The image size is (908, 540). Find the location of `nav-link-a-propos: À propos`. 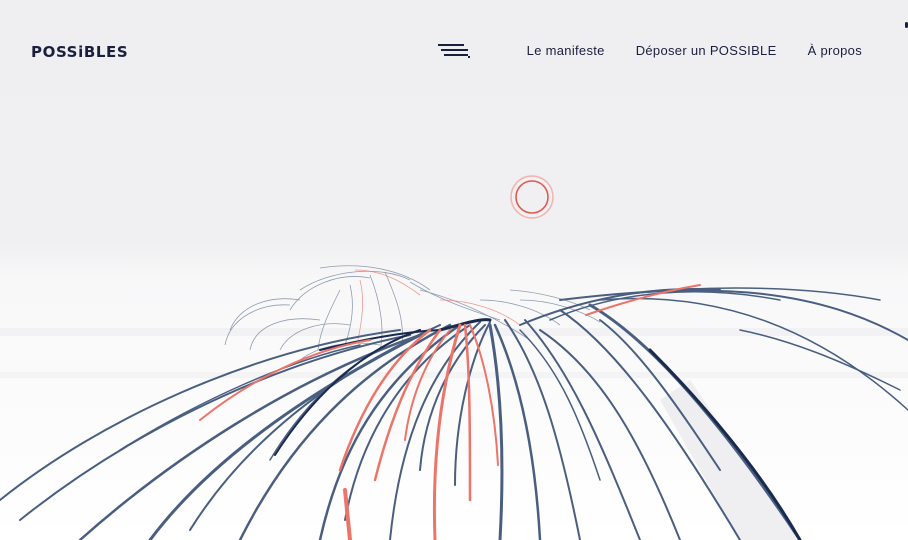

nav-link-a-propos: À propos is located at coordinates (835, 50).